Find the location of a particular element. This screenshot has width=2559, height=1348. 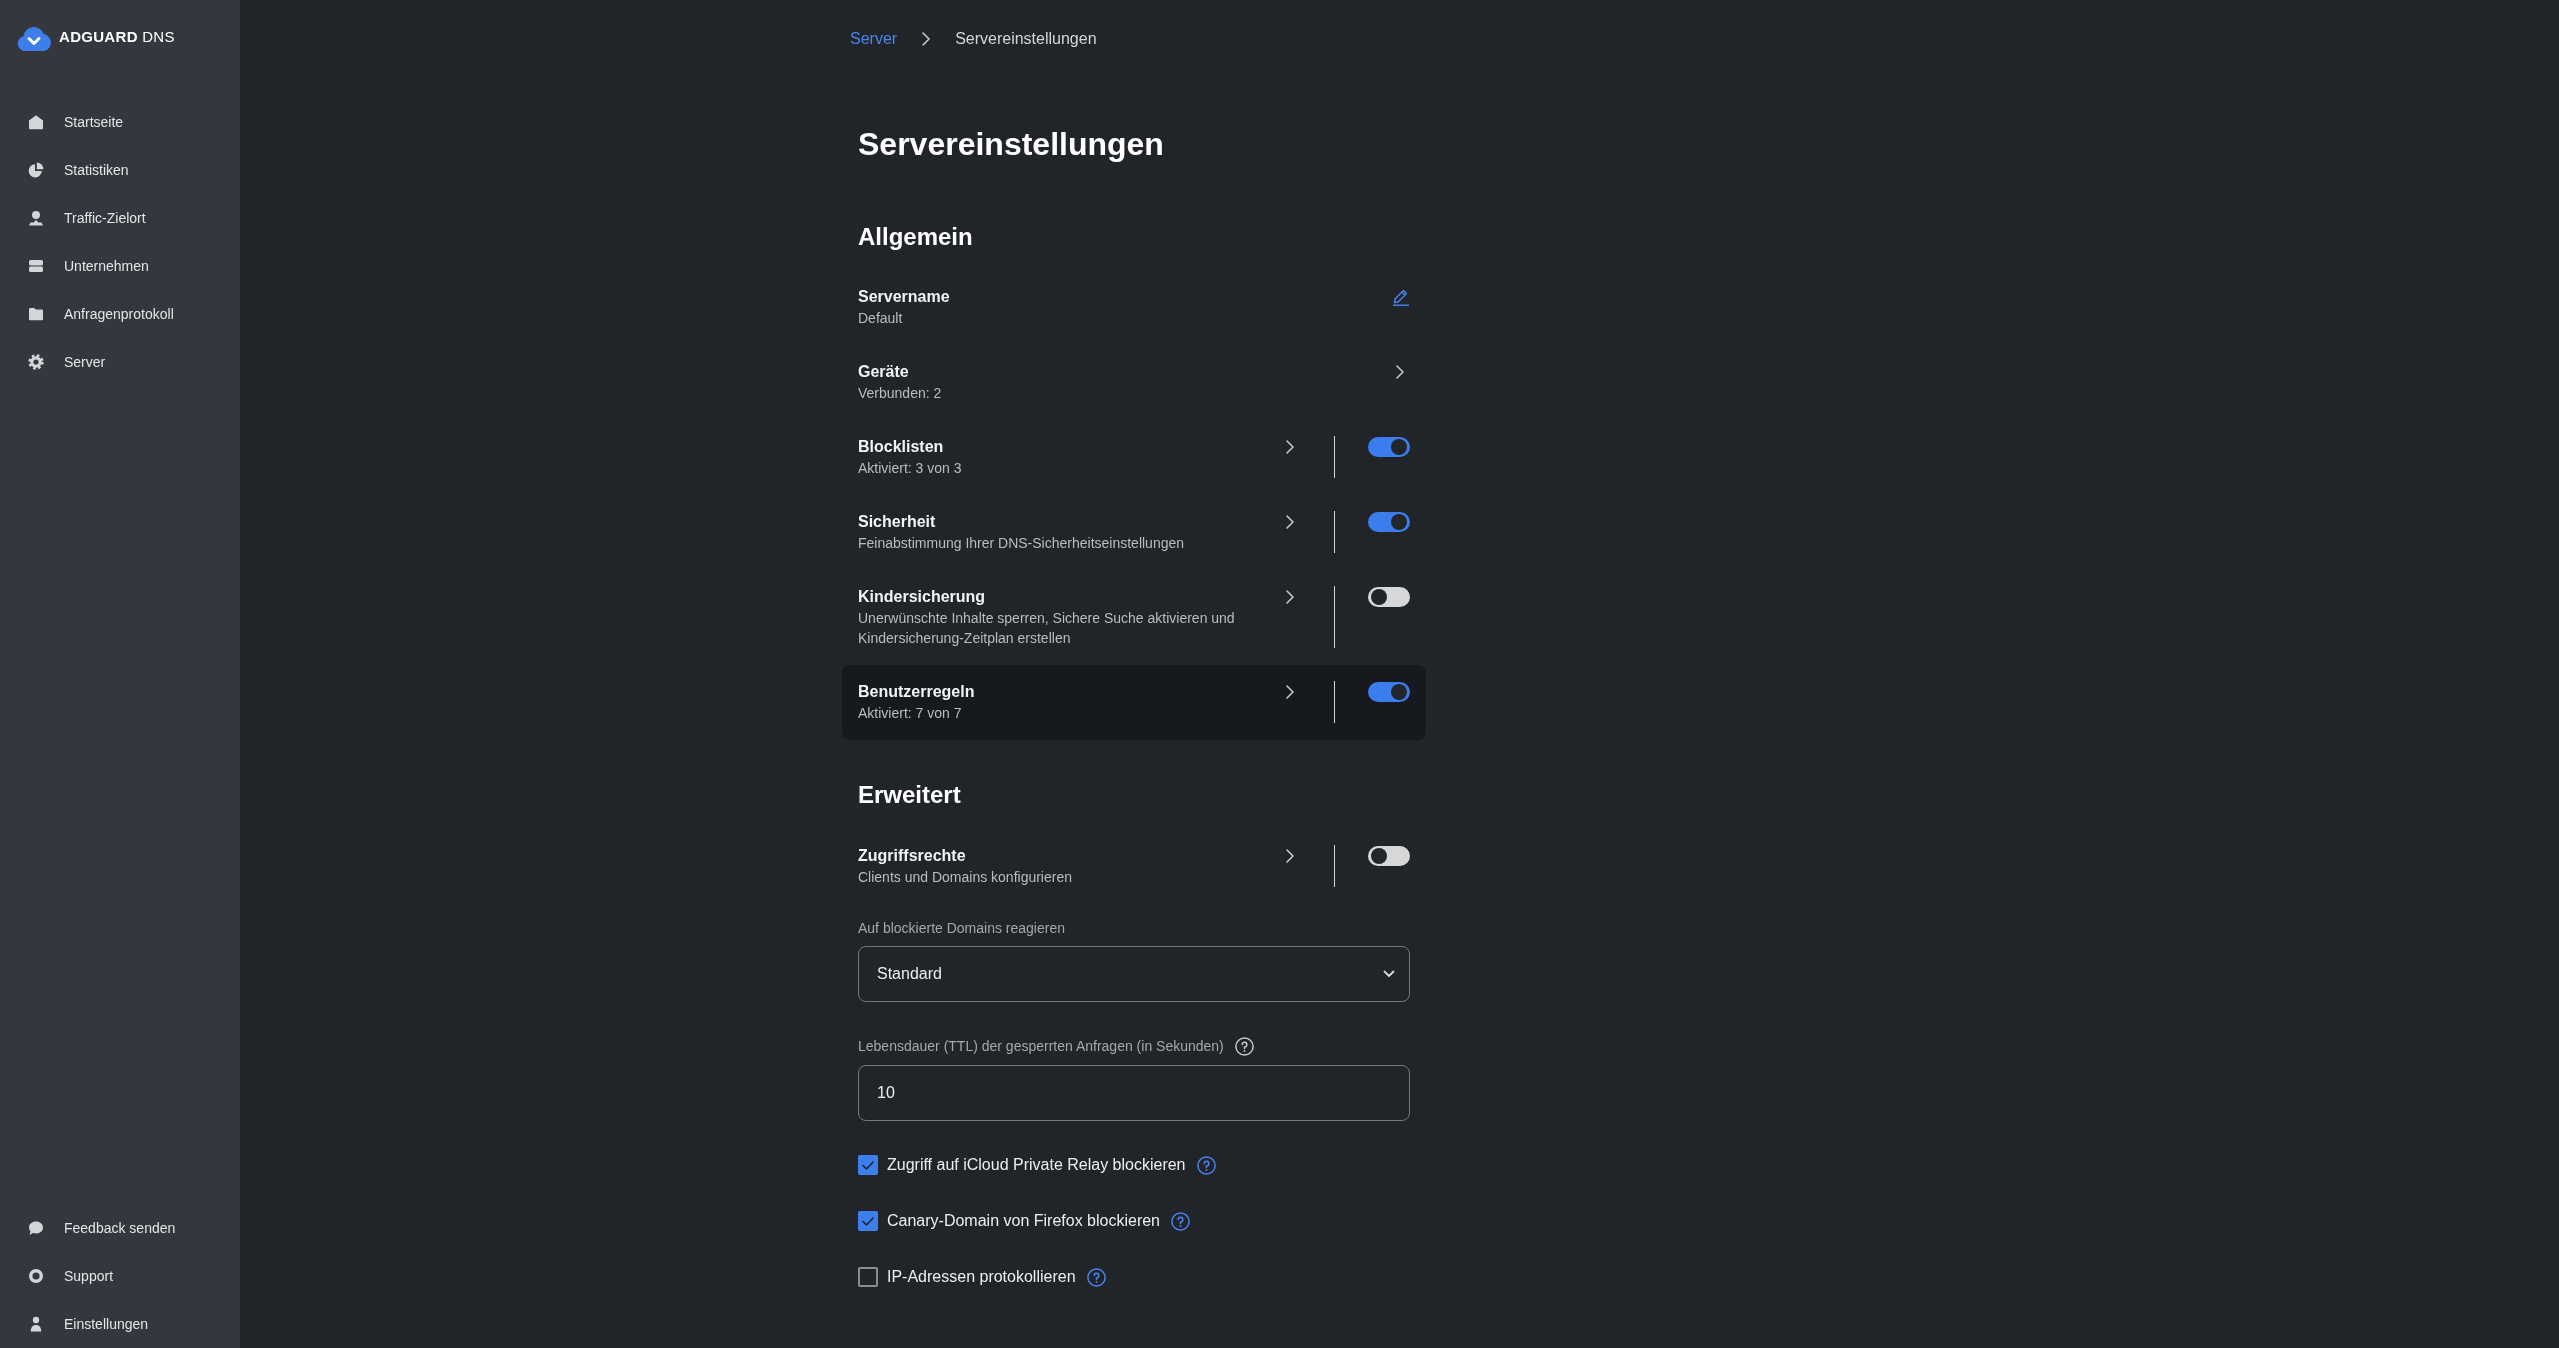

sidebar-item: Anfragenprotokoll is located at coordinates (120, 314).